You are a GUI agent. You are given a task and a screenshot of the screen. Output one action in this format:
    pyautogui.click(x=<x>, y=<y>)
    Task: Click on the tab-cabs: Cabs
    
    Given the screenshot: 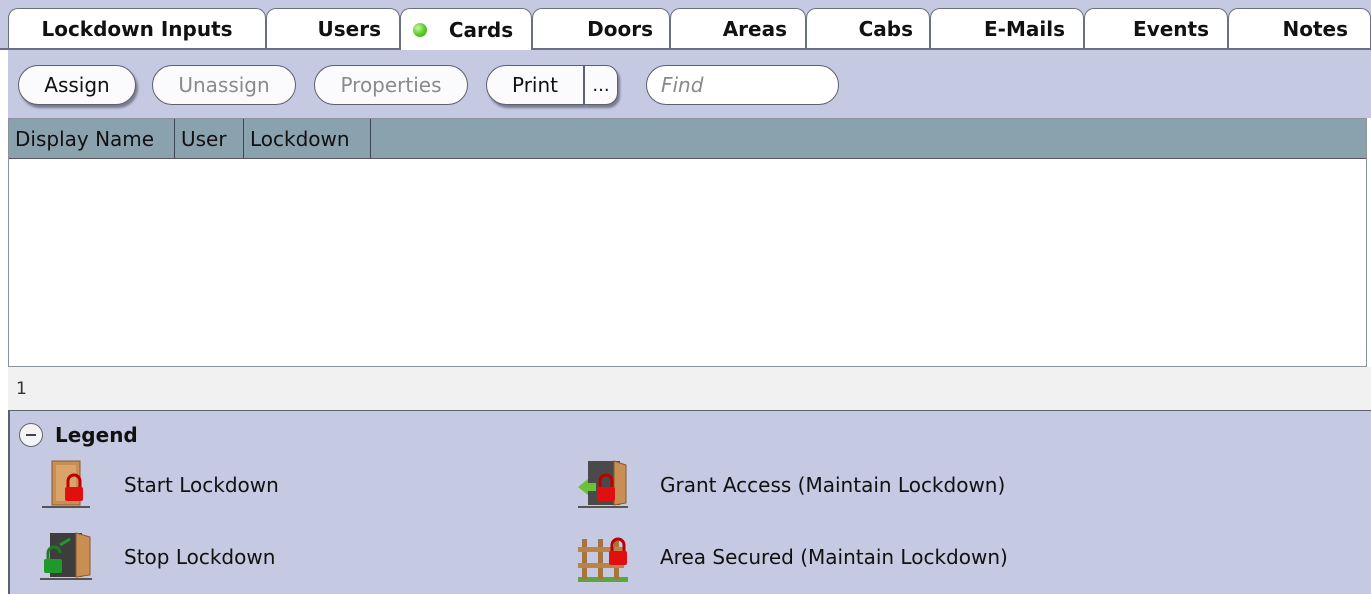 What is the action you would take?
    pyautogui.click(x=868, y=28)
    